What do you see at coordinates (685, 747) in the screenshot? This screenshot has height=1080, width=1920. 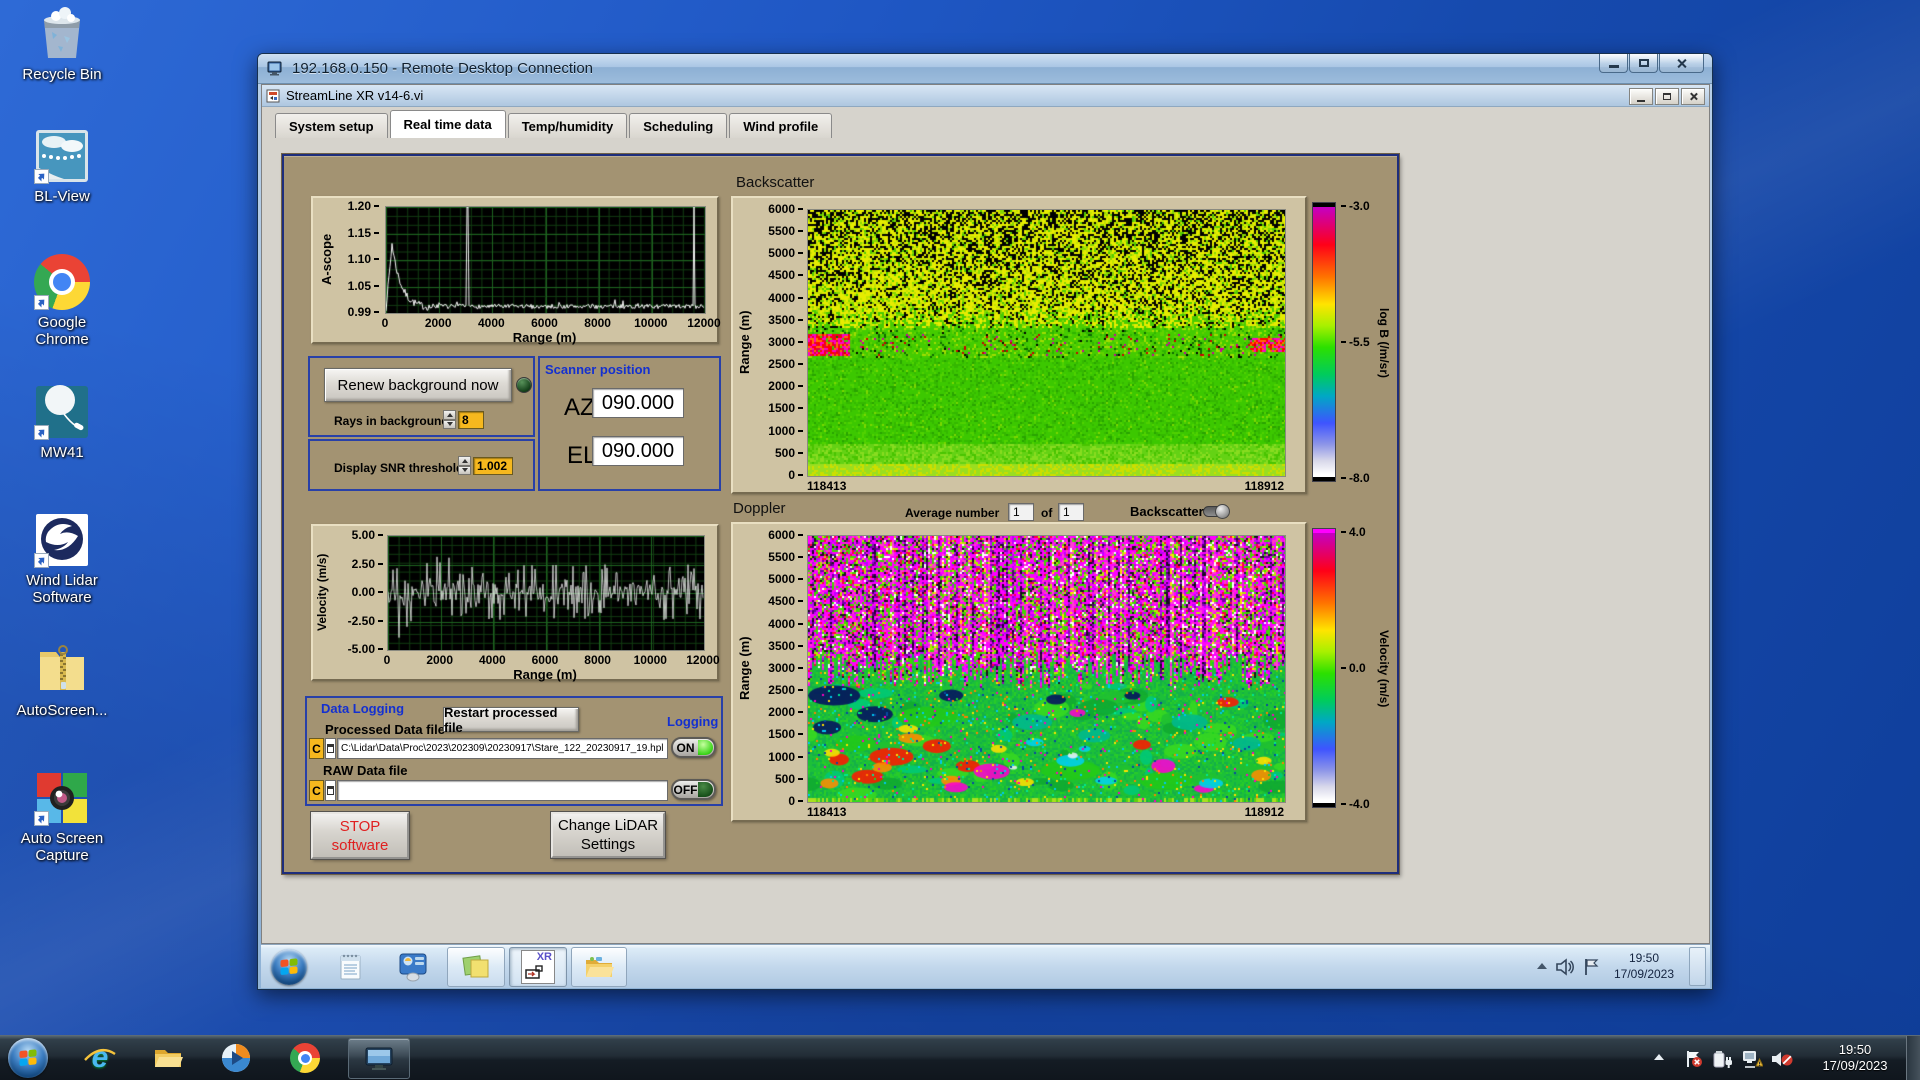 I see `on-label: ON` at bounding box center [685, 747].